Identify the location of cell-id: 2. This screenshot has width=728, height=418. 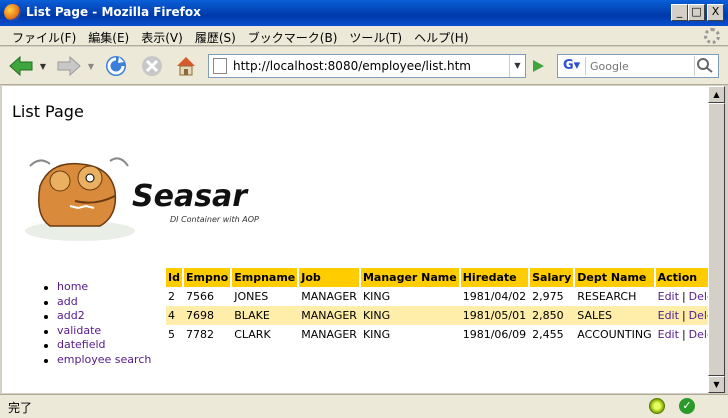
(171, 296).